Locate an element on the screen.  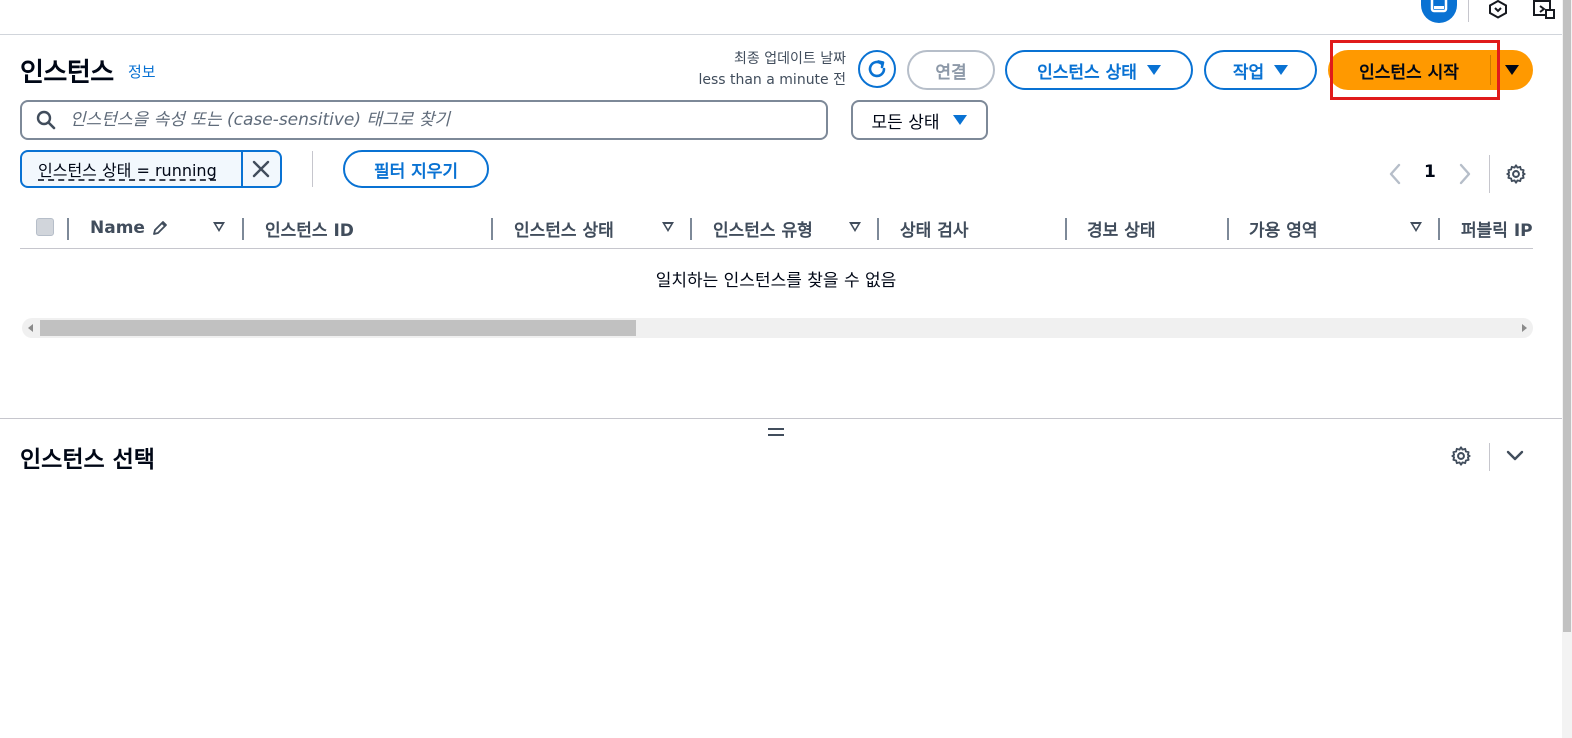
screen-share-icon is located at coordinates (1544, 10).